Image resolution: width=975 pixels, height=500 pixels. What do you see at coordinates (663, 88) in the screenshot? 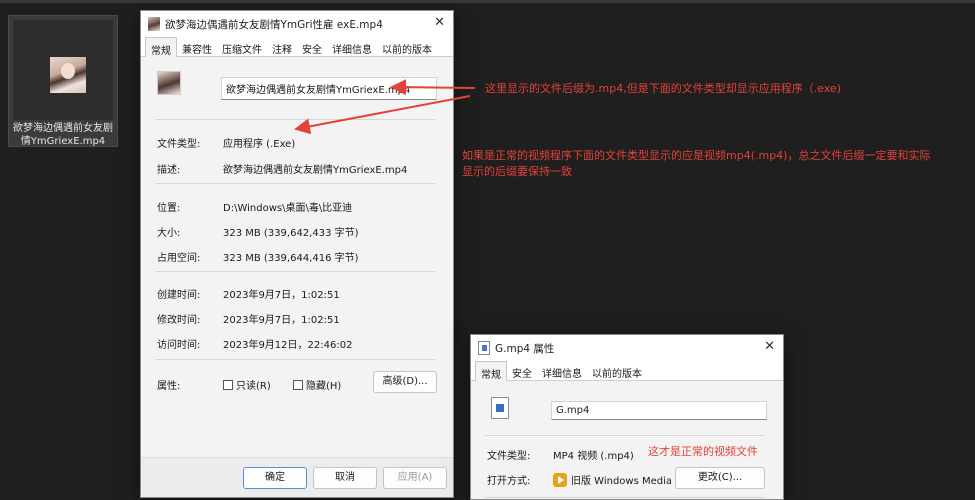
I see `annotation-suffix-mismatch: 这里显示的文件后缀为.mp4,但是下面的文件类型却显示应用程序（.exe)` at bounding box center [663, 88].